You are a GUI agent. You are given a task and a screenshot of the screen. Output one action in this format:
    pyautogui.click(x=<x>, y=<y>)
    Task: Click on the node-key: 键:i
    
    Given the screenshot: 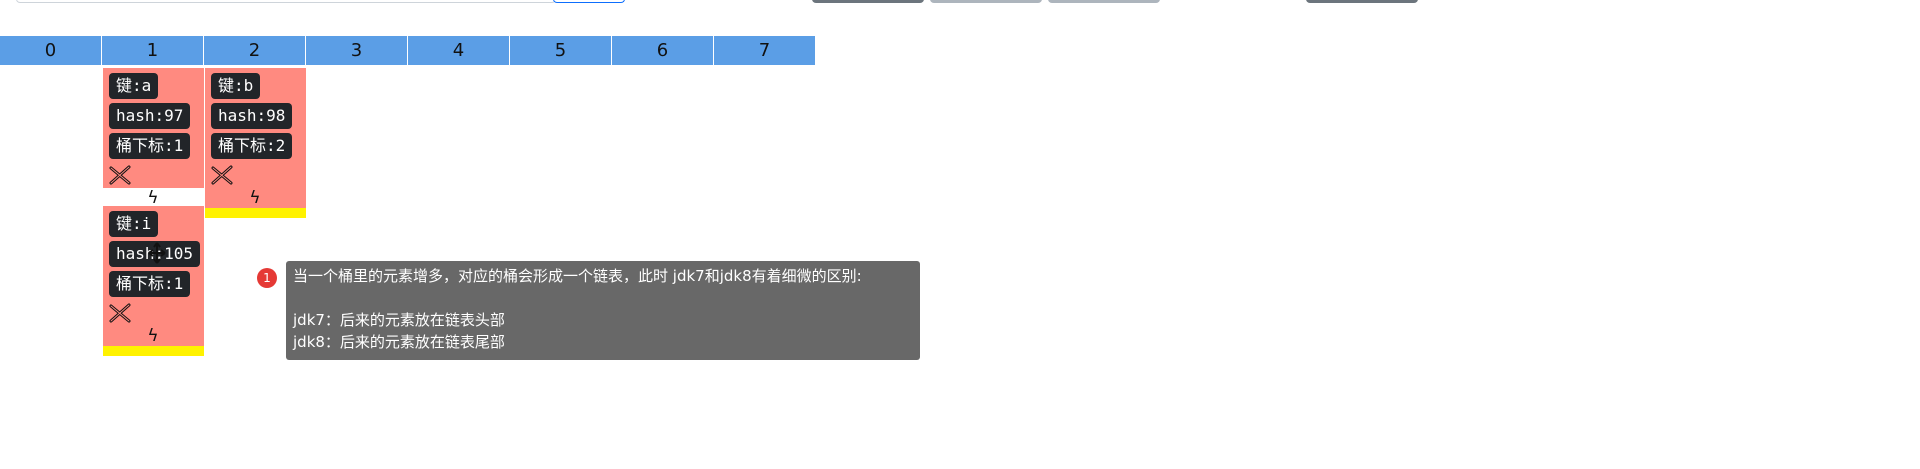 What is the action you would take?
    pyautogui.click(x=134, y=224)
    